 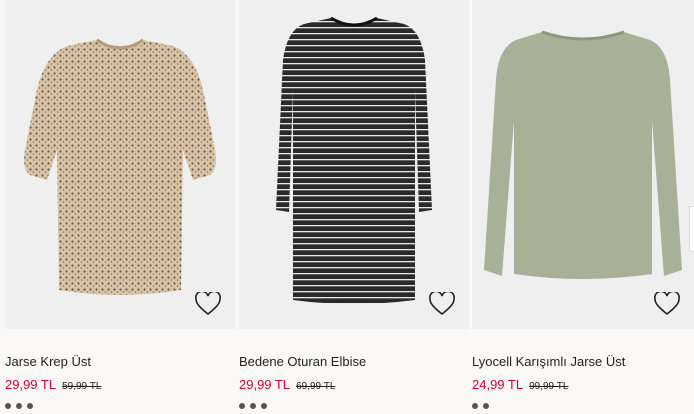 I want to click on original-price: 69,99 TL, so click(x=316, y=386).